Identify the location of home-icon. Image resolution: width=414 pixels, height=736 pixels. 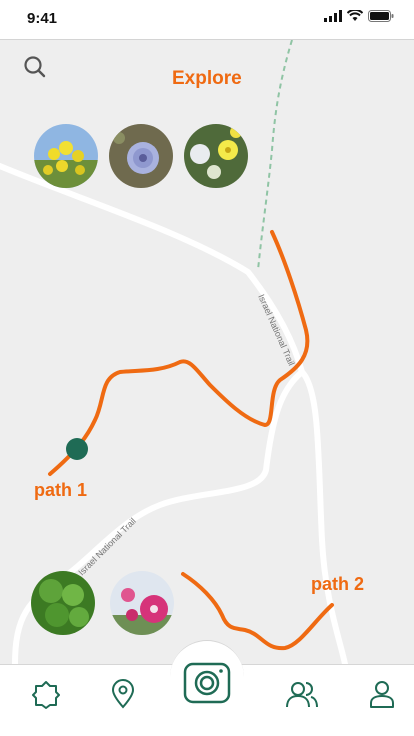
(46, 695).